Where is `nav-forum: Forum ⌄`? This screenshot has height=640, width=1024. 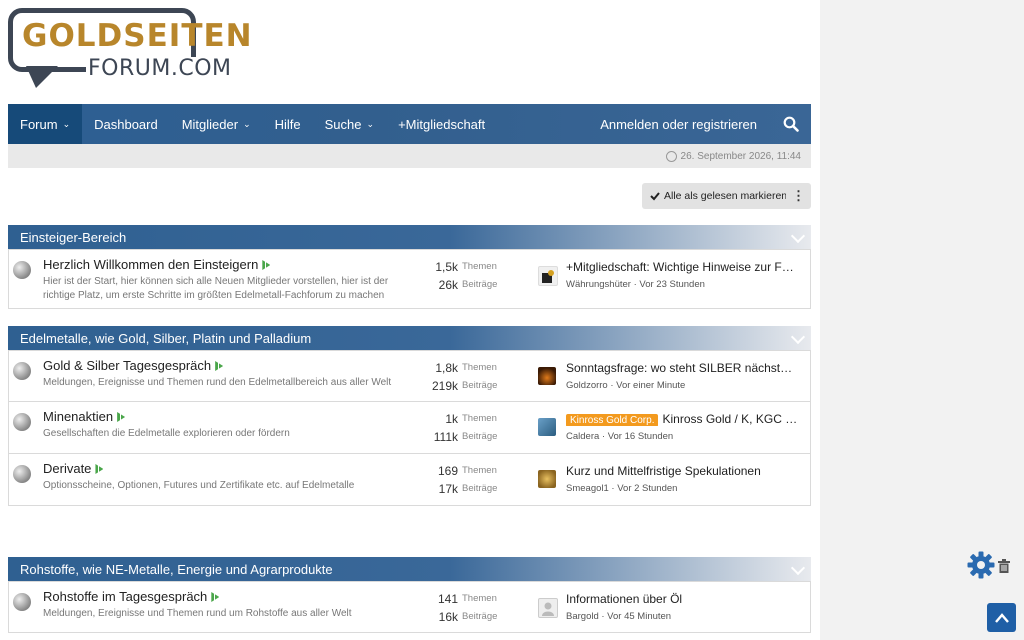
nav-forum: Forum ⌄ is located at coordinates (45, 124).